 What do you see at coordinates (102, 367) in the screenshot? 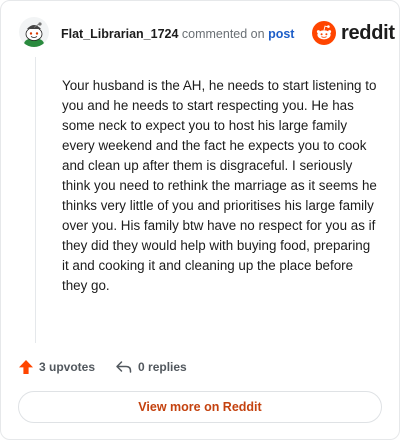
I see `comment-actions: 3 upvotes 0 replies` at bounding box center [102, 367].